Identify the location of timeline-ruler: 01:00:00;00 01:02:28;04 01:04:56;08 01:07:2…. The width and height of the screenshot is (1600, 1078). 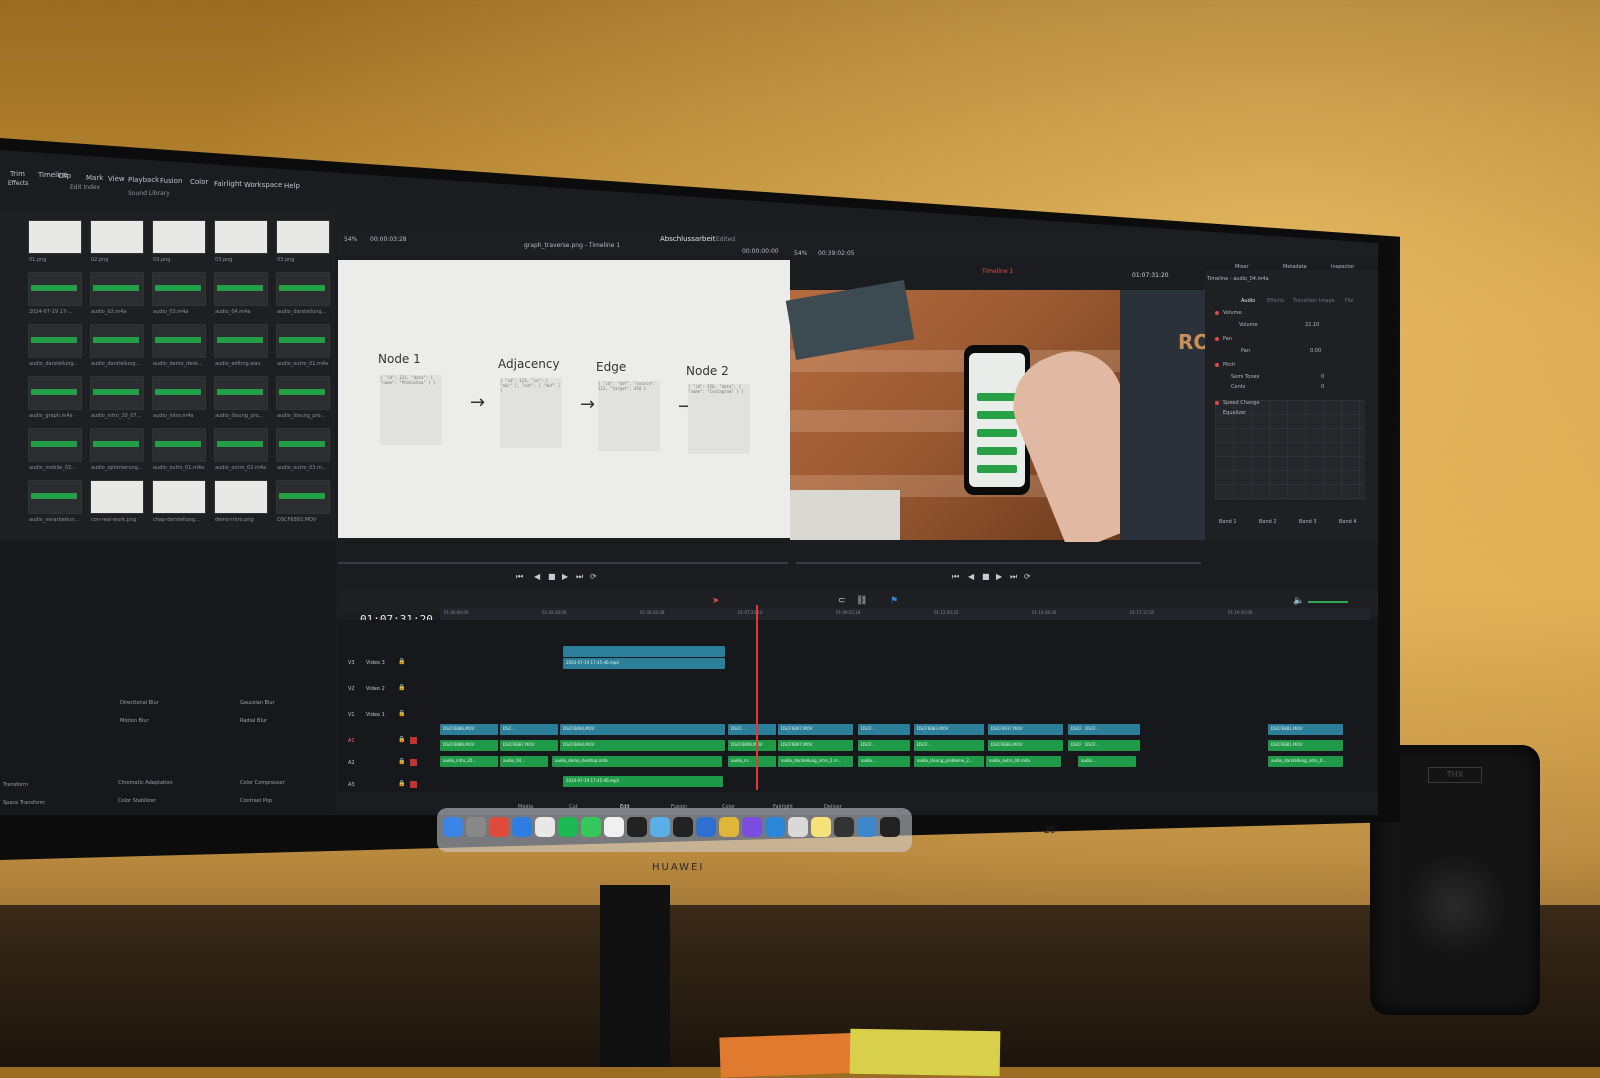
(905, 614).